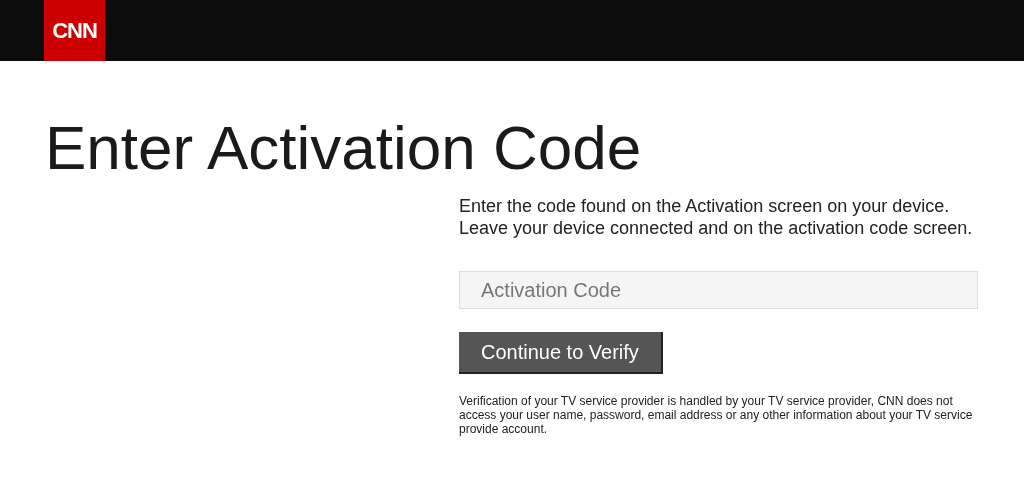  Describe the element at coordinates (718, 290) in the screenshot. I see `activation-code-field: Activation Code` at that location.